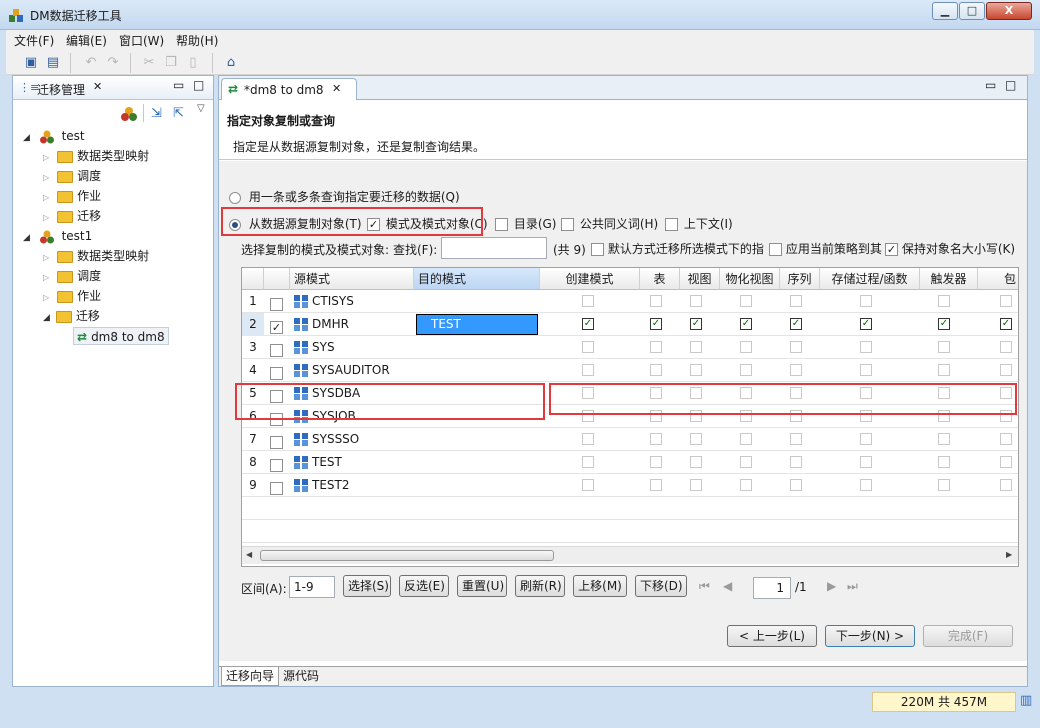 The width and height of the screenshot is (1040, 728). I want to click on tree-node-test1: ◢ test1, so click(57, 236).